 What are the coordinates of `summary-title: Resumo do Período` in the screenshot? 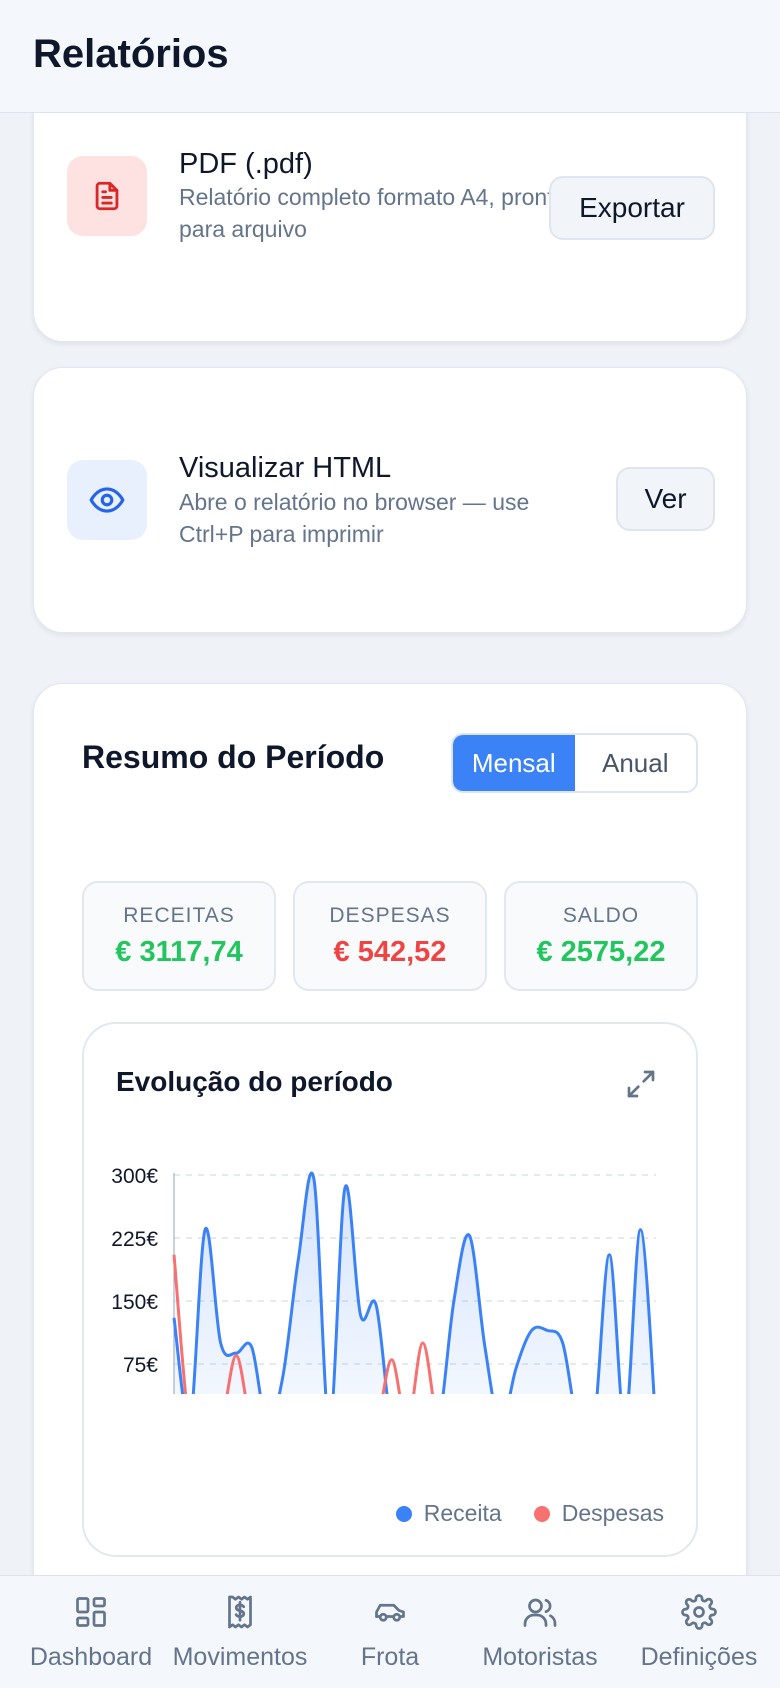 It's located at (233, 757).